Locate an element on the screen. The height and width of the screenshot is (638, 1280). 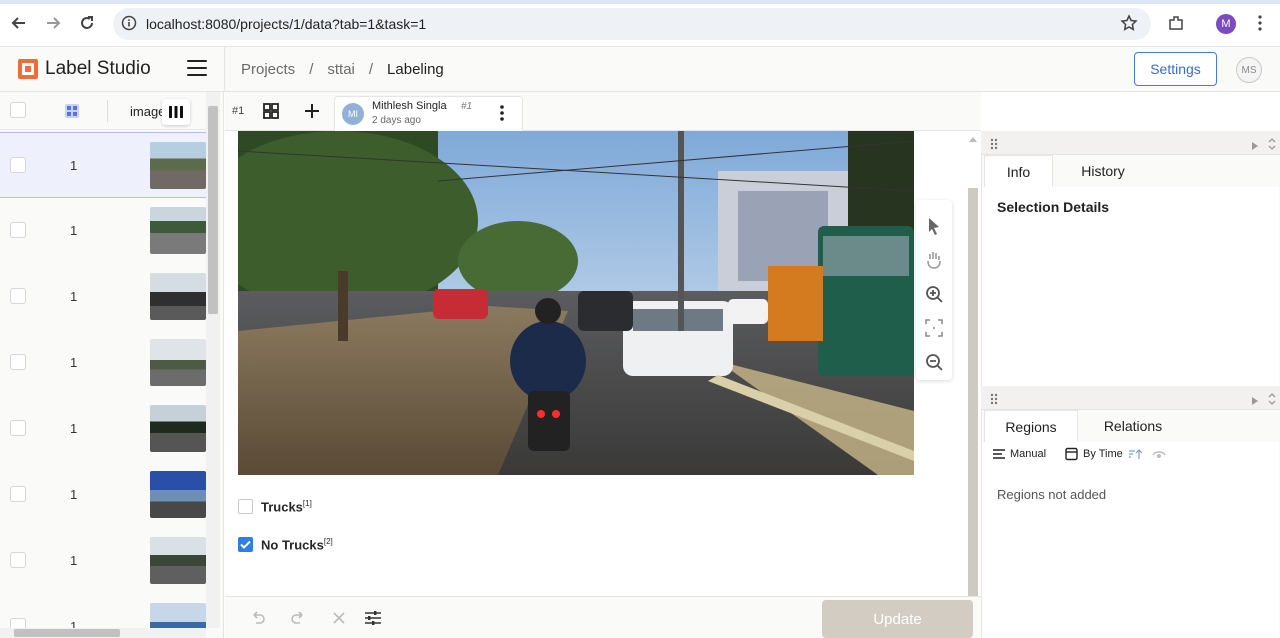
tab-relations: Relations is located at coordinates (1133, 426).